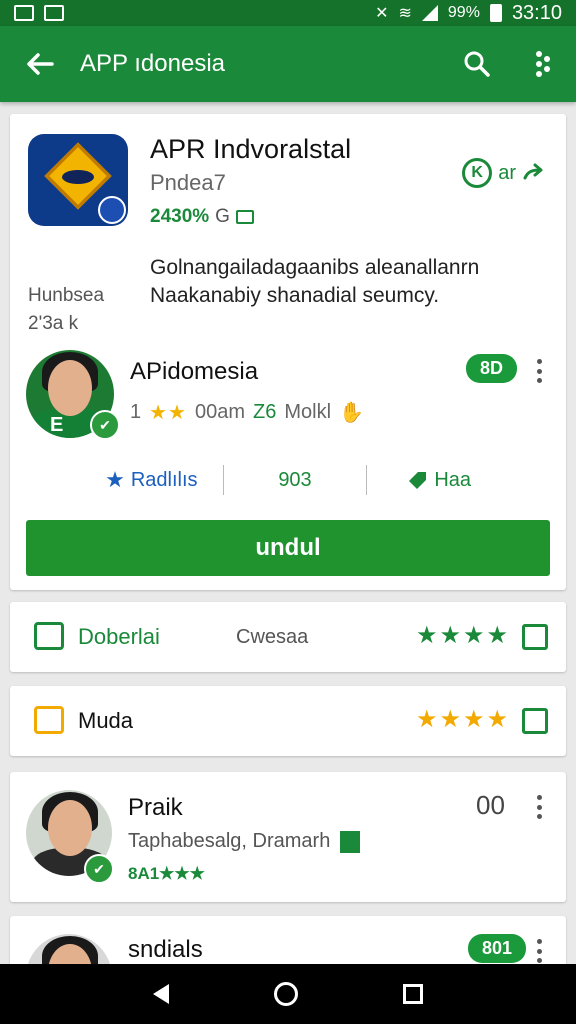  I want to click on vote-indicator: 00, so click(490, 805).